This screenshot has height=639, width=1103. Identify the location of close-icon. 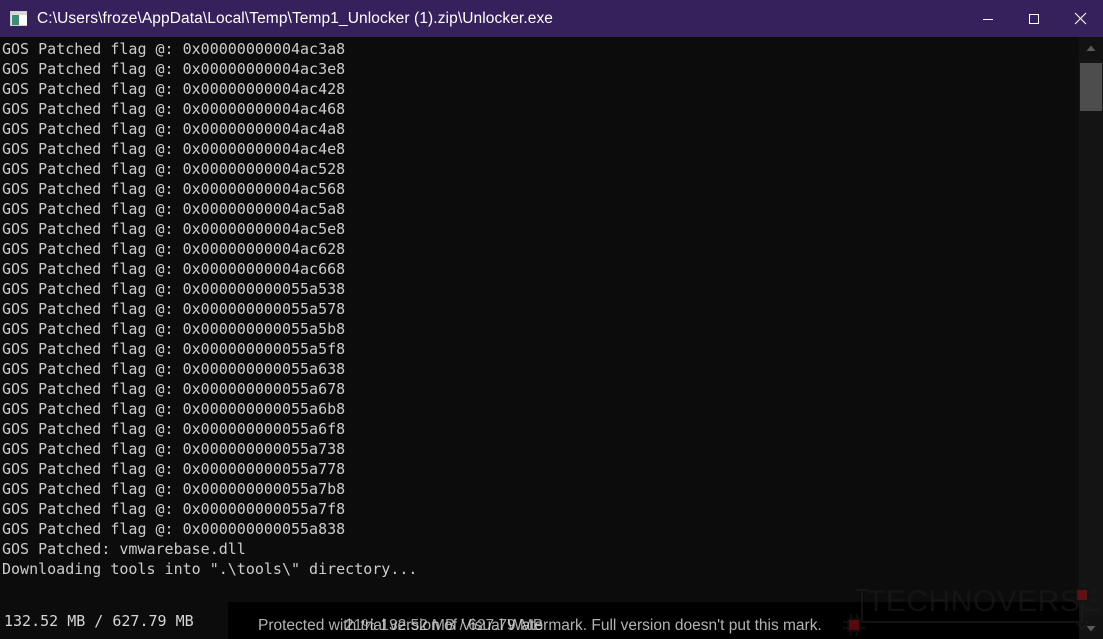
(1080, 18).